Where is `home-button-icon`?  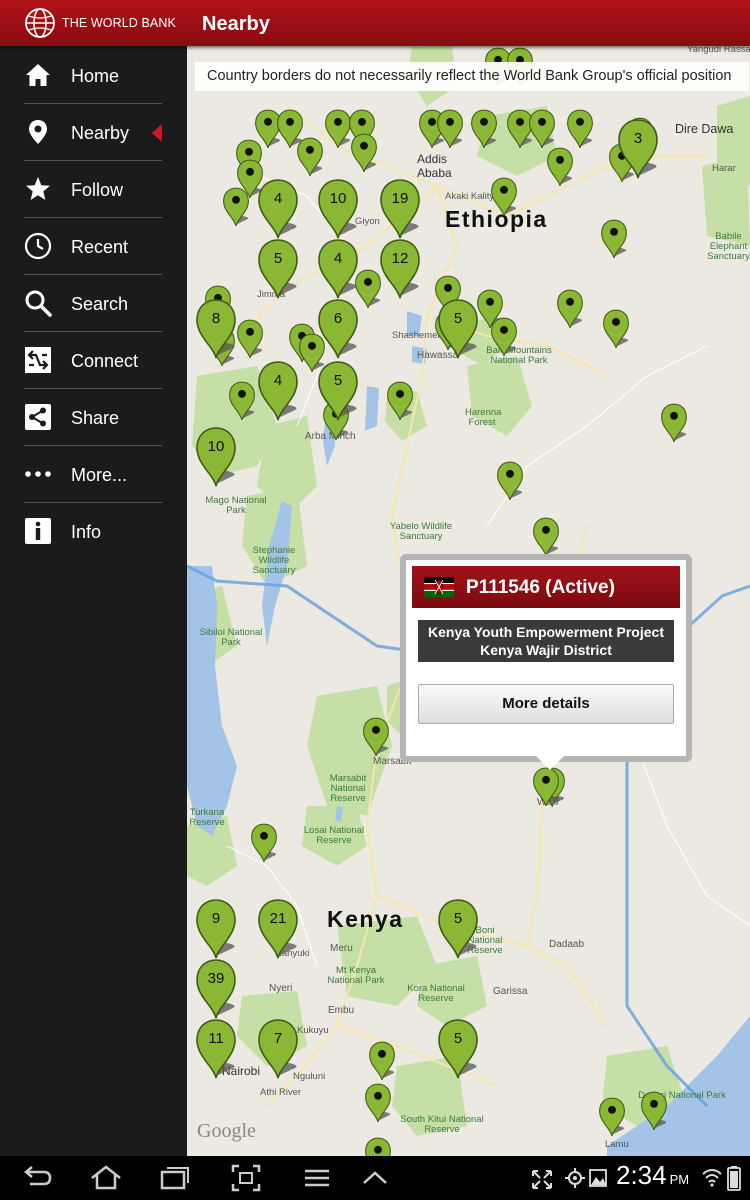 home-button-icon is located at coordinates (106, 1178).